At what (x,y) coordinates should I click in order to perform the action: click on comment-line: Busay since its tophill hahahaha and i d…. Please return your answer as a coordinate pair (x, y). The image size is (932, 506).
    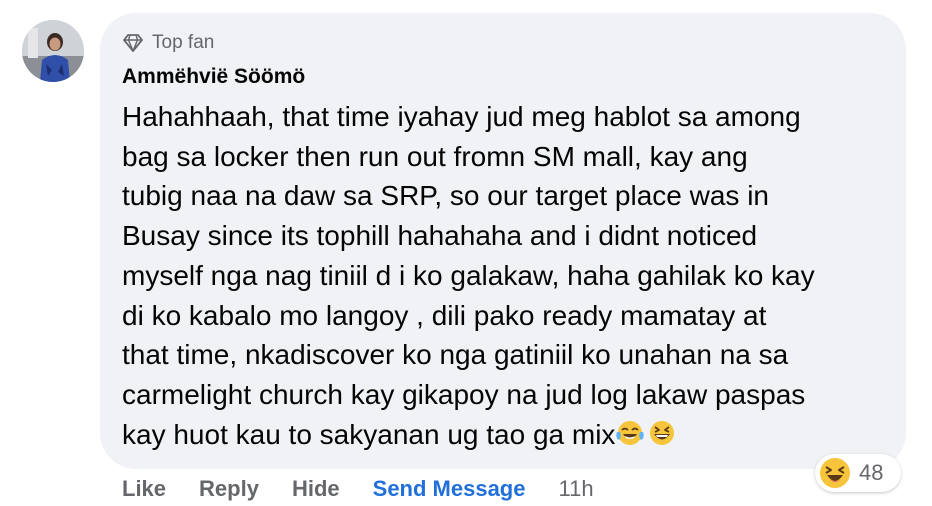
    Looking at the image, I should click on (440, 236).